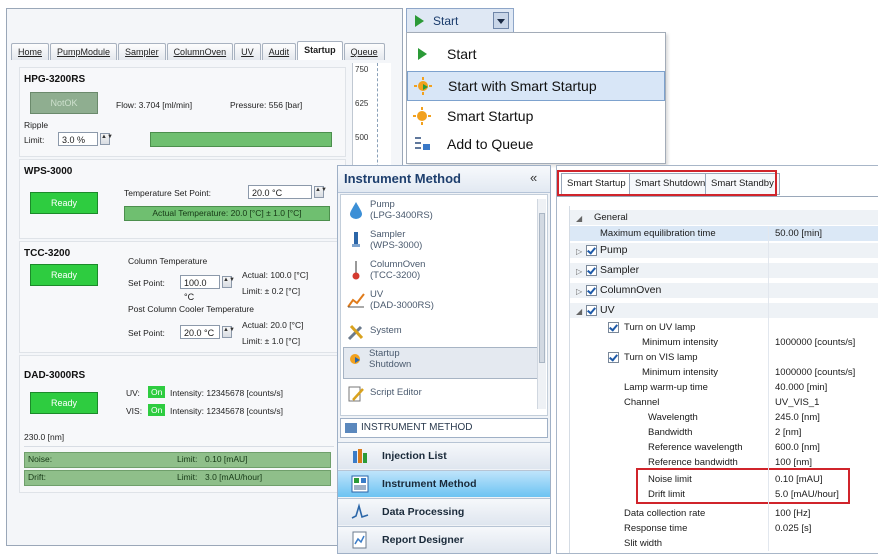  What do you see at coordinates (743, 486) in the screenshot?
I see `limits-highlight-frame` at bounding box center [743, 486].